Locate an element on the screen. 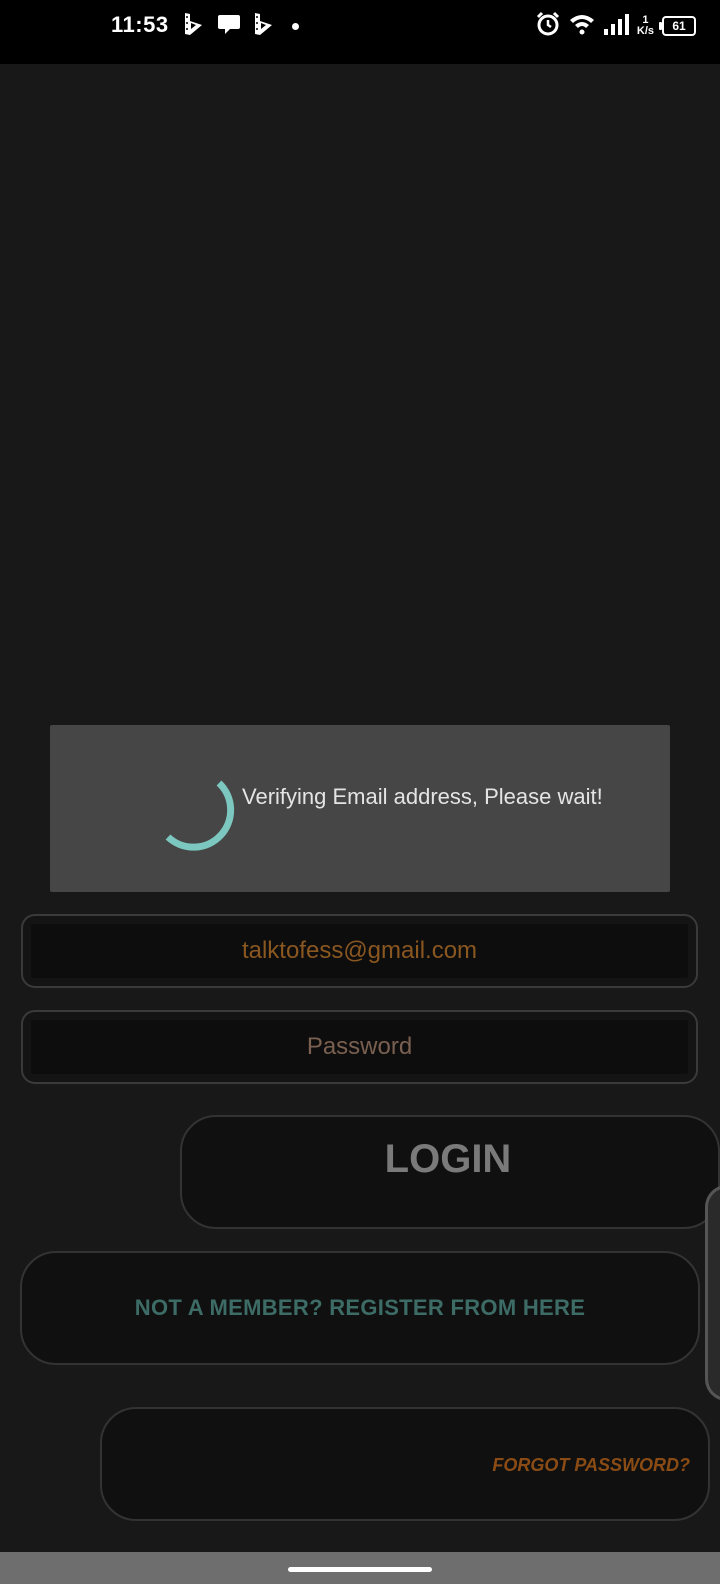 Image resolution: width=720 pixels, height=1584 pixels. home-gesture-handle is located at coordinates (360, 1569).